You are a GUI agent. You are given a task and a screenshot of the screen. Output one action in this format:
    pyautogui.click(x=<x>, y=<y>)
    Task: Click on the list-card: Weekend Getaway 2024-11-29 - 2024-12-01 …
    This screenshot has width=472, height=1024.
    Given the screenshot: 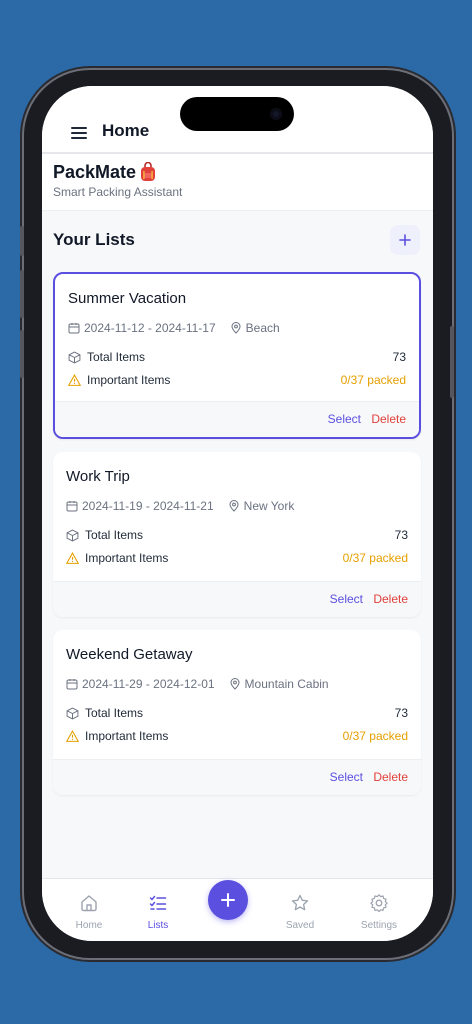 What is the action you would take?
    pyautogui.click(x=237, y=712)
    